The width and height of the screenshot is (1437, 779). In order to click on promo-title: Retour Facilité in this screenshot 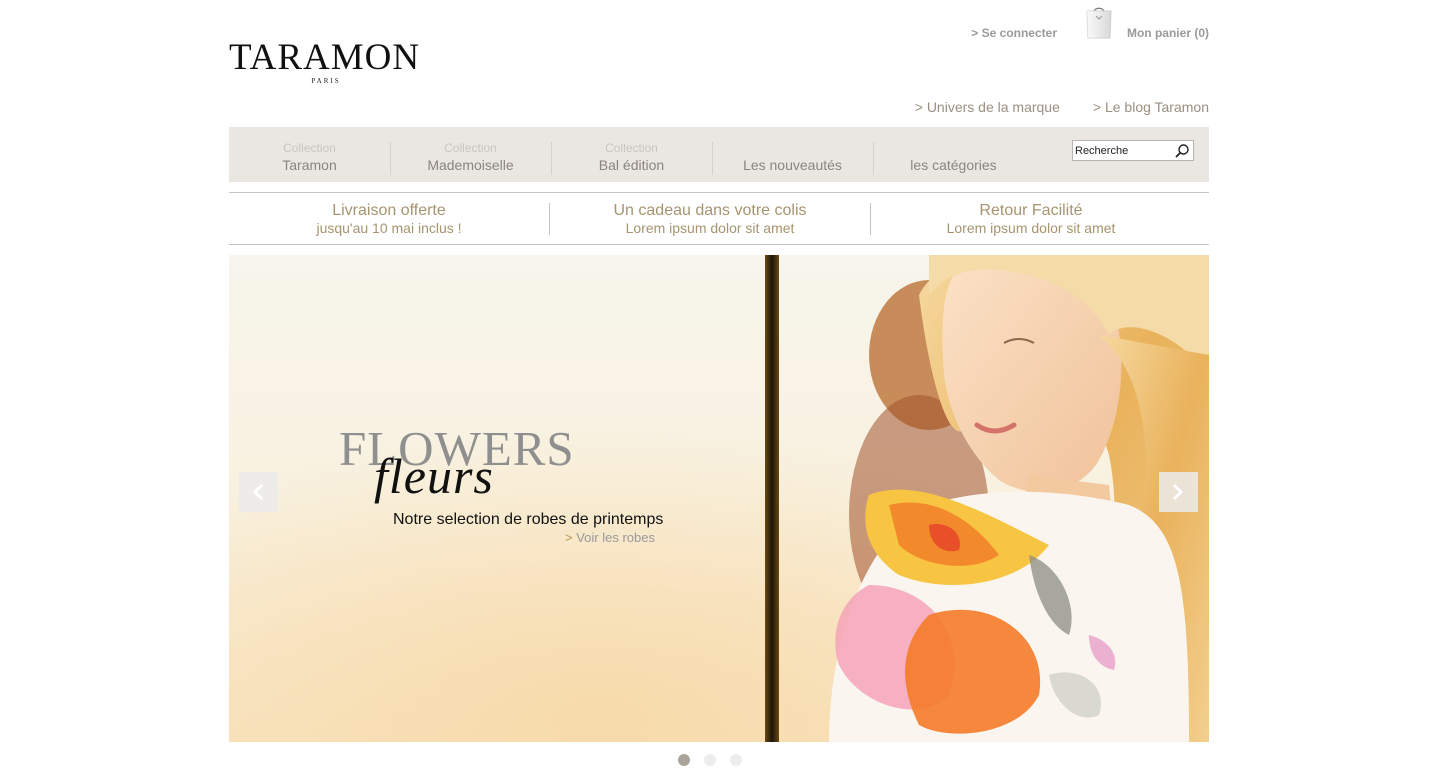, I will do `click(1031, 210)`.